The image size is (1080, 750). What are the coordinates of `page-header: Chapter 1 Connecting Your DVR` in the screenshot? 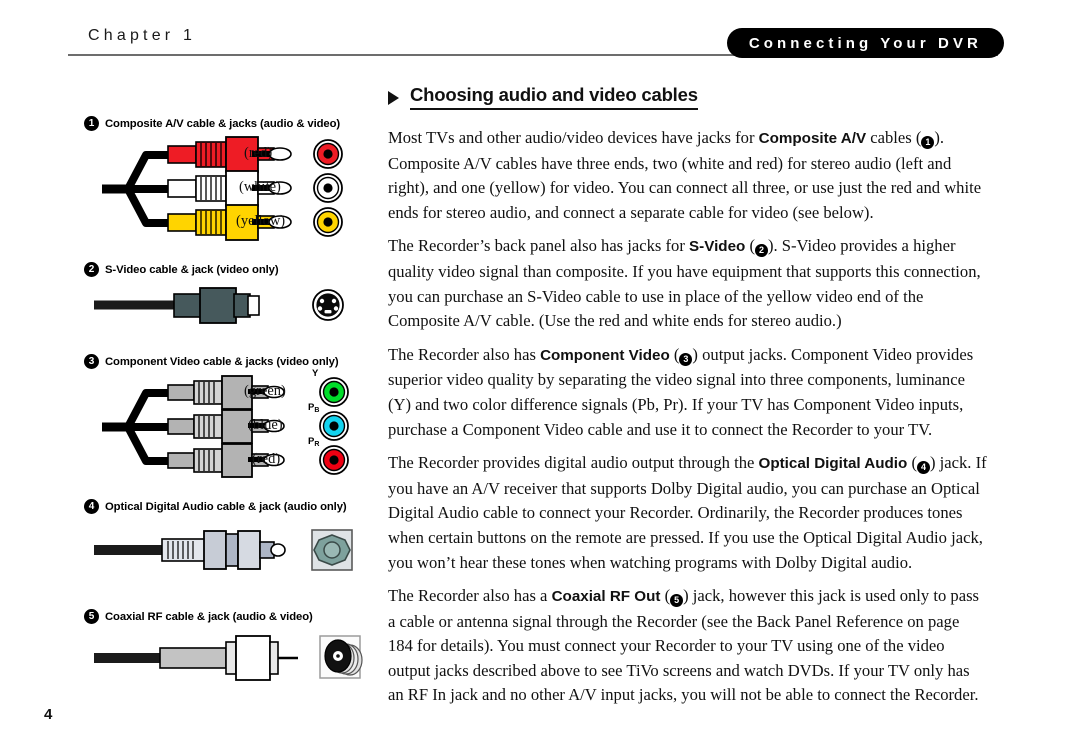 It's located at (540, 36).